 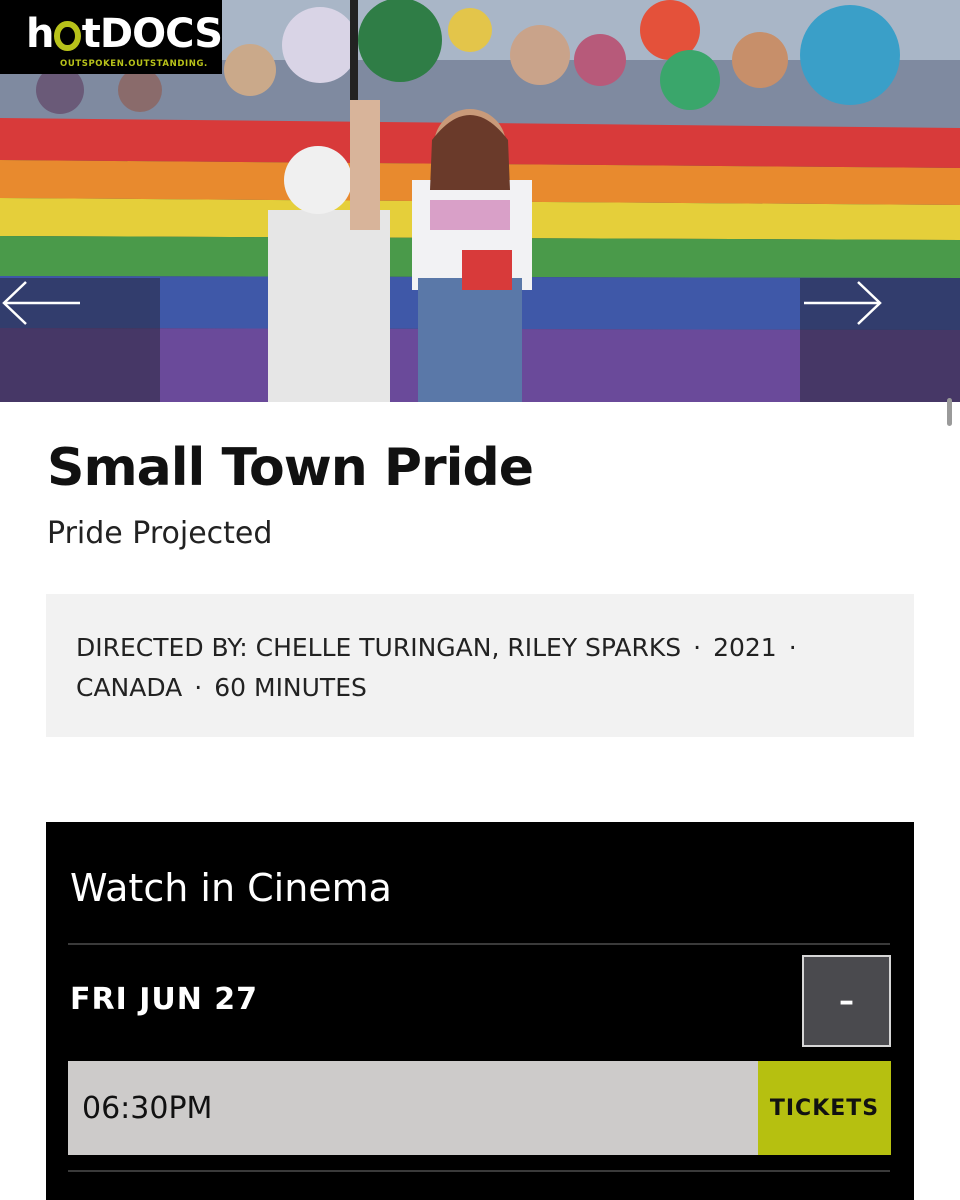 I want to click on showtime-row: 06:30PM TICKETS, so click(x=479, y=1108).